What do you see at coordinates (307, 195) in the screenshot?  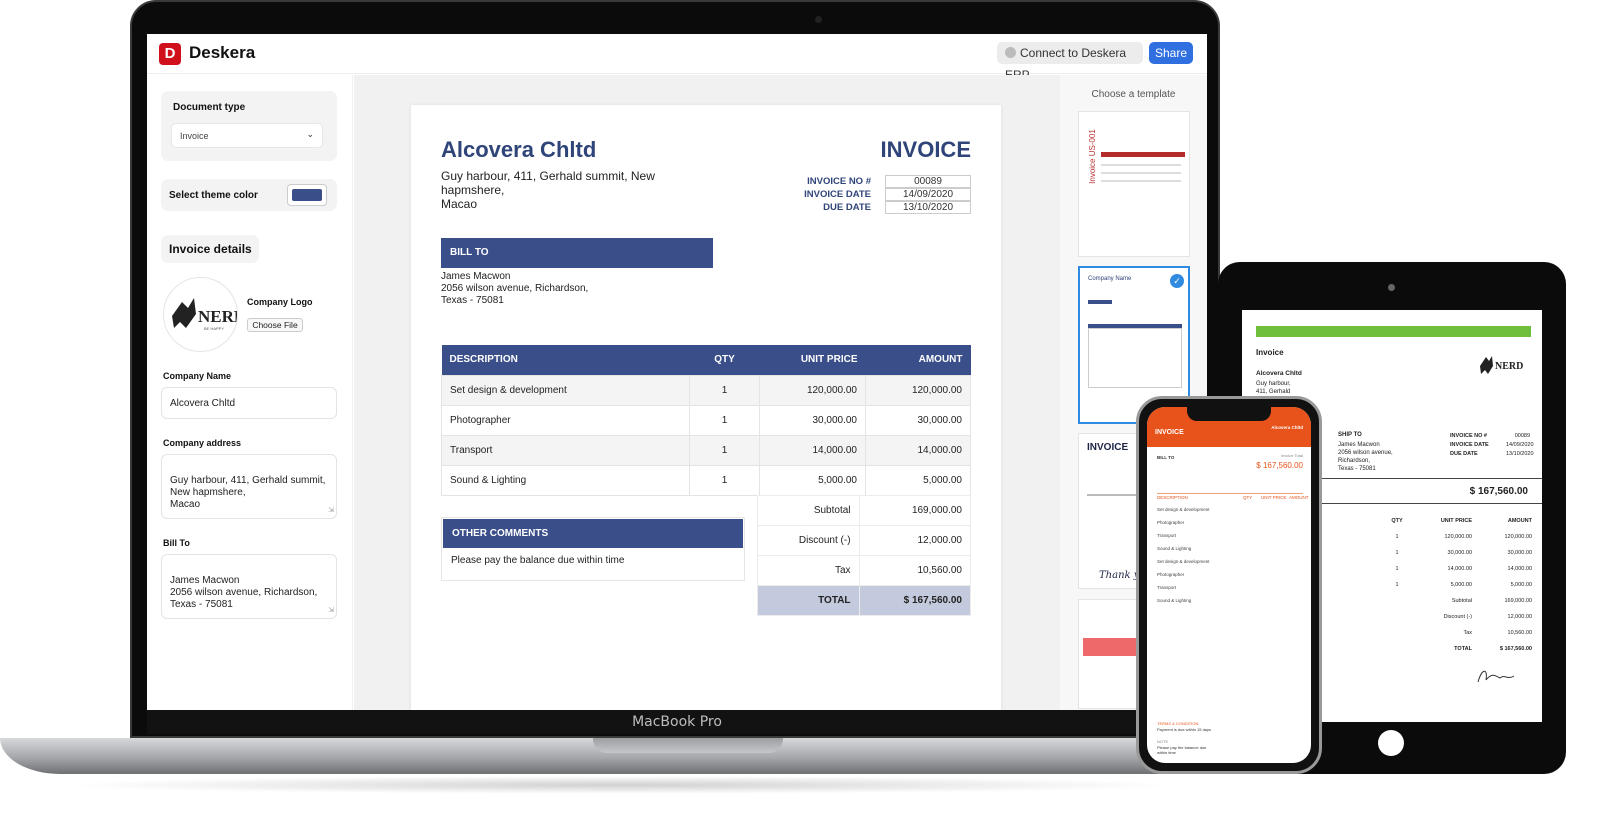 I see `theme-color-picker` at bounding box center [307, 195].